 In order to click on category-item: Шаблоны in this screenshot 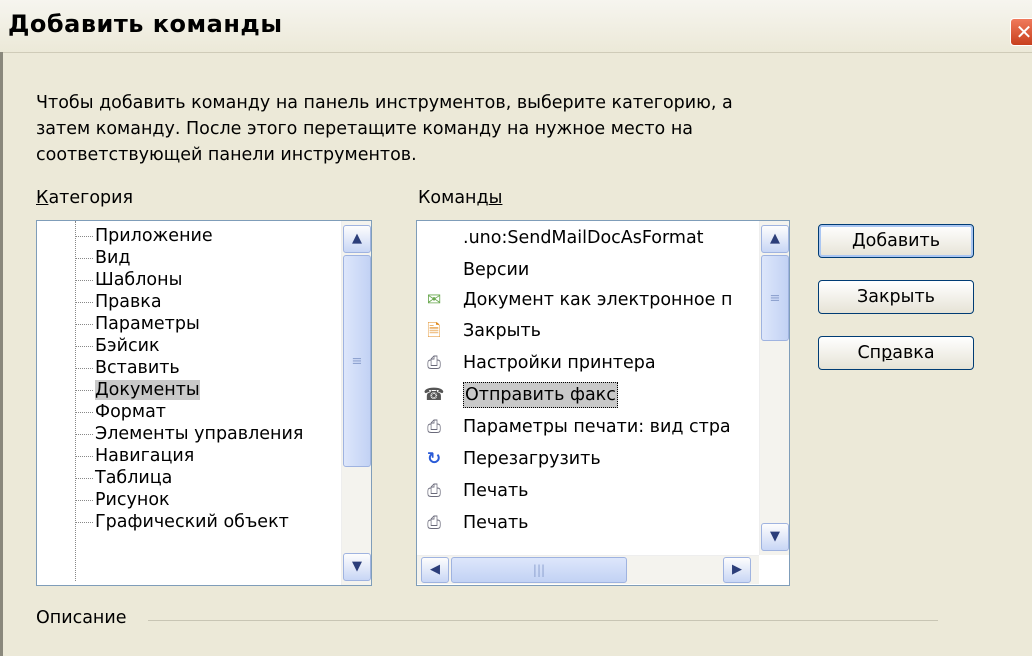, I will do `click(109, 280)`.